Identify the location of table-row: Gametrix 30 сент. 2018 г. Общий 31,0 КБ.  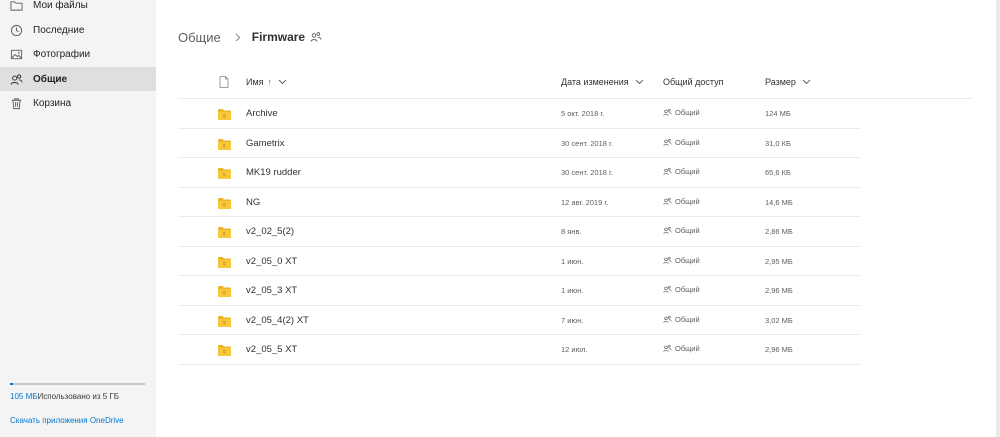
(519, 143).